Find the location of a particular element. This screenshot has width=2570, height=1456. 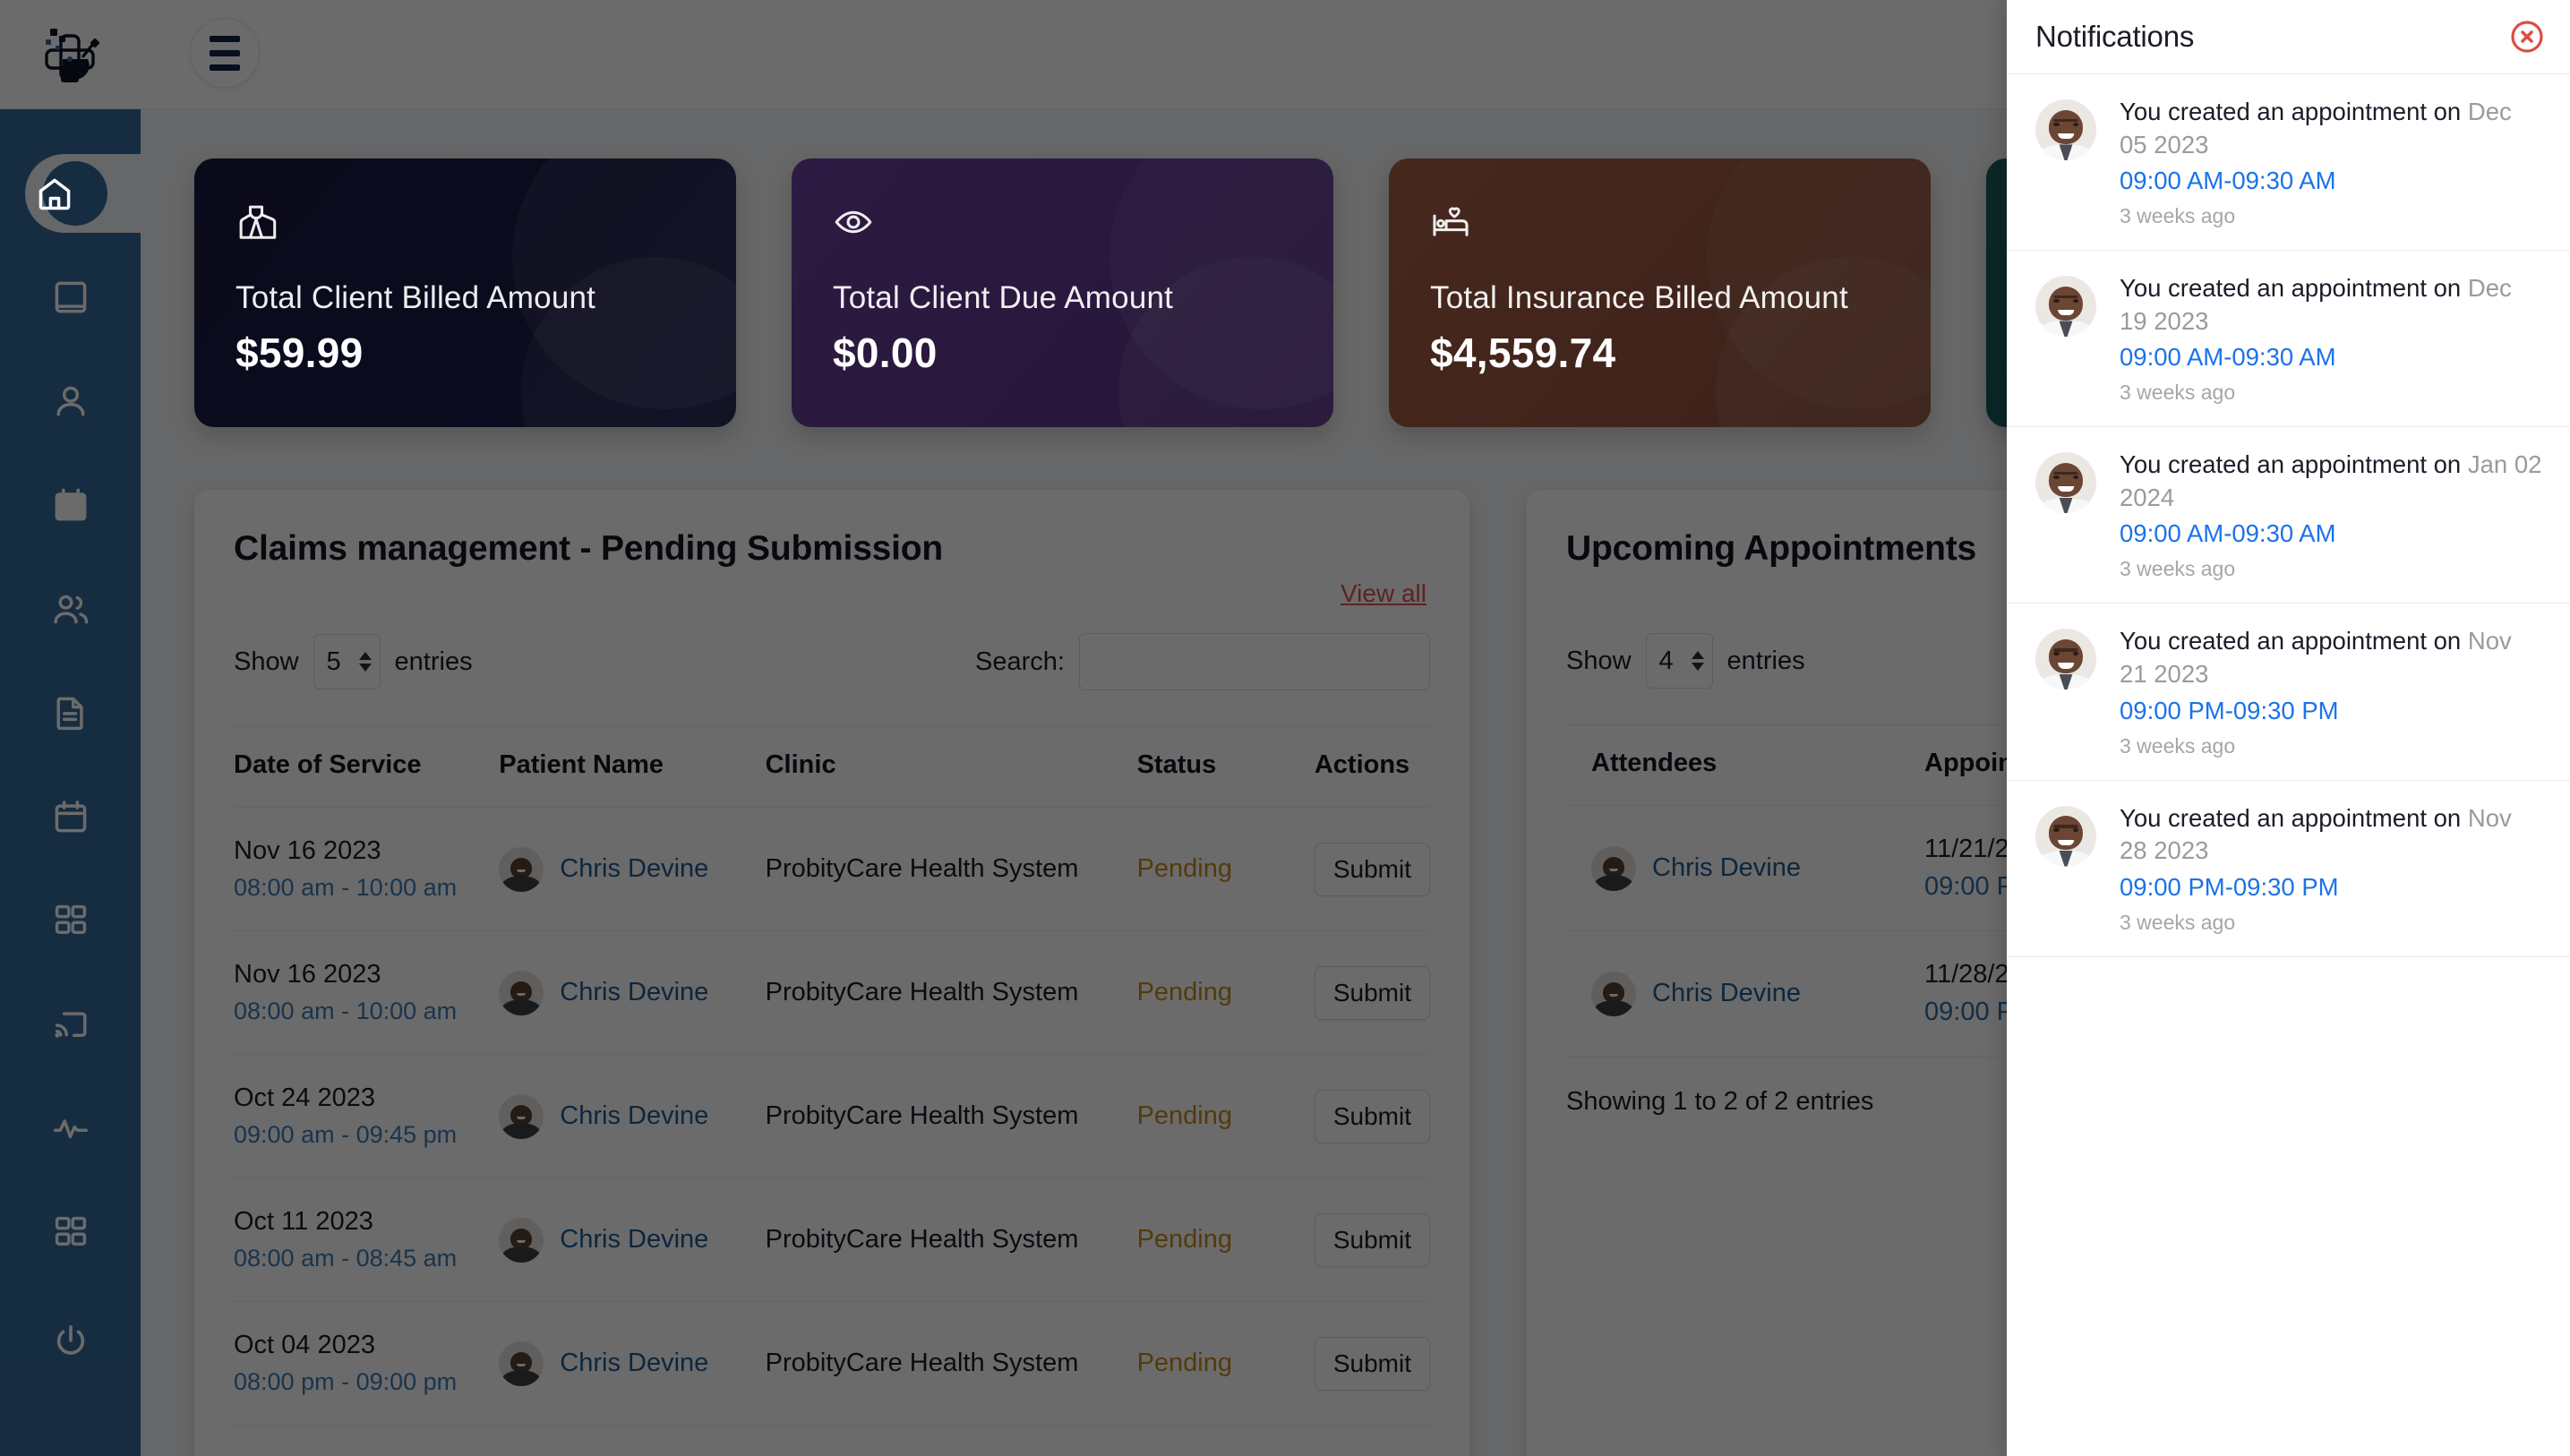

eye-icon is located at coordinates (1062, 227).